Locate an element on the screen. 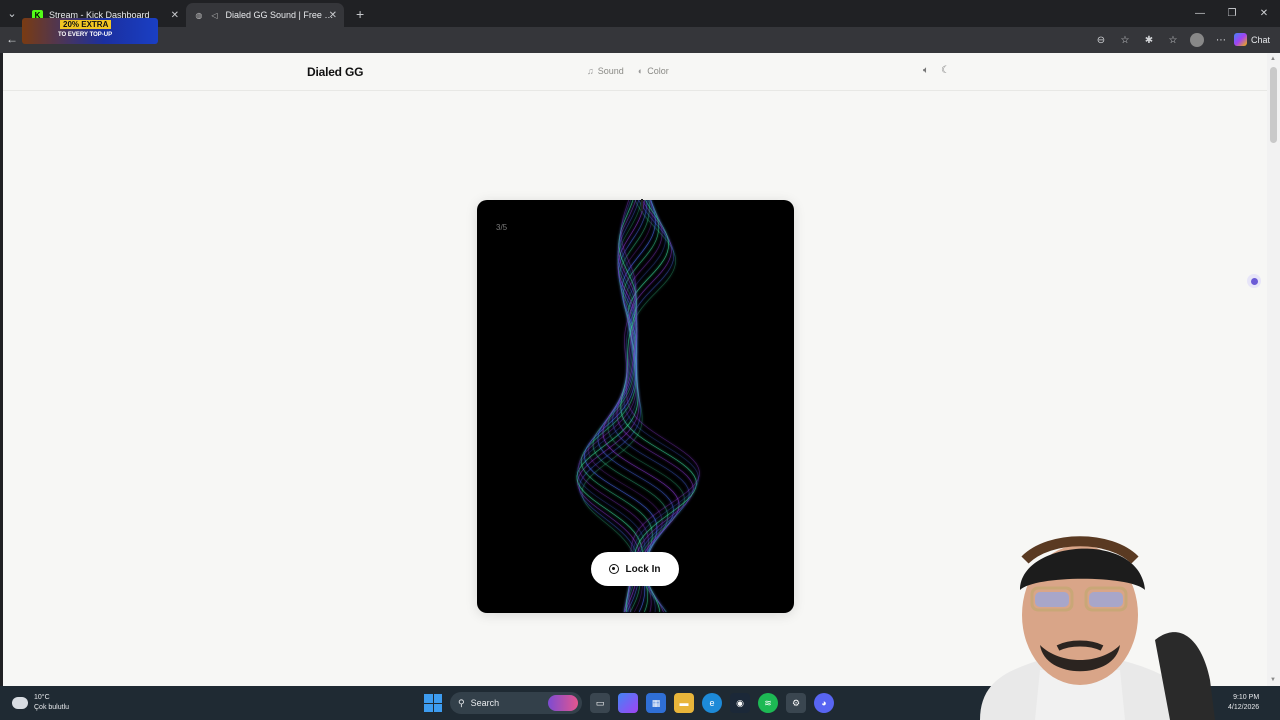 Image resolution: width=1280 pixels, height=720 pixels. more-horizontal-circle-icon: ⊖ is located at coordinates (1101, 40).